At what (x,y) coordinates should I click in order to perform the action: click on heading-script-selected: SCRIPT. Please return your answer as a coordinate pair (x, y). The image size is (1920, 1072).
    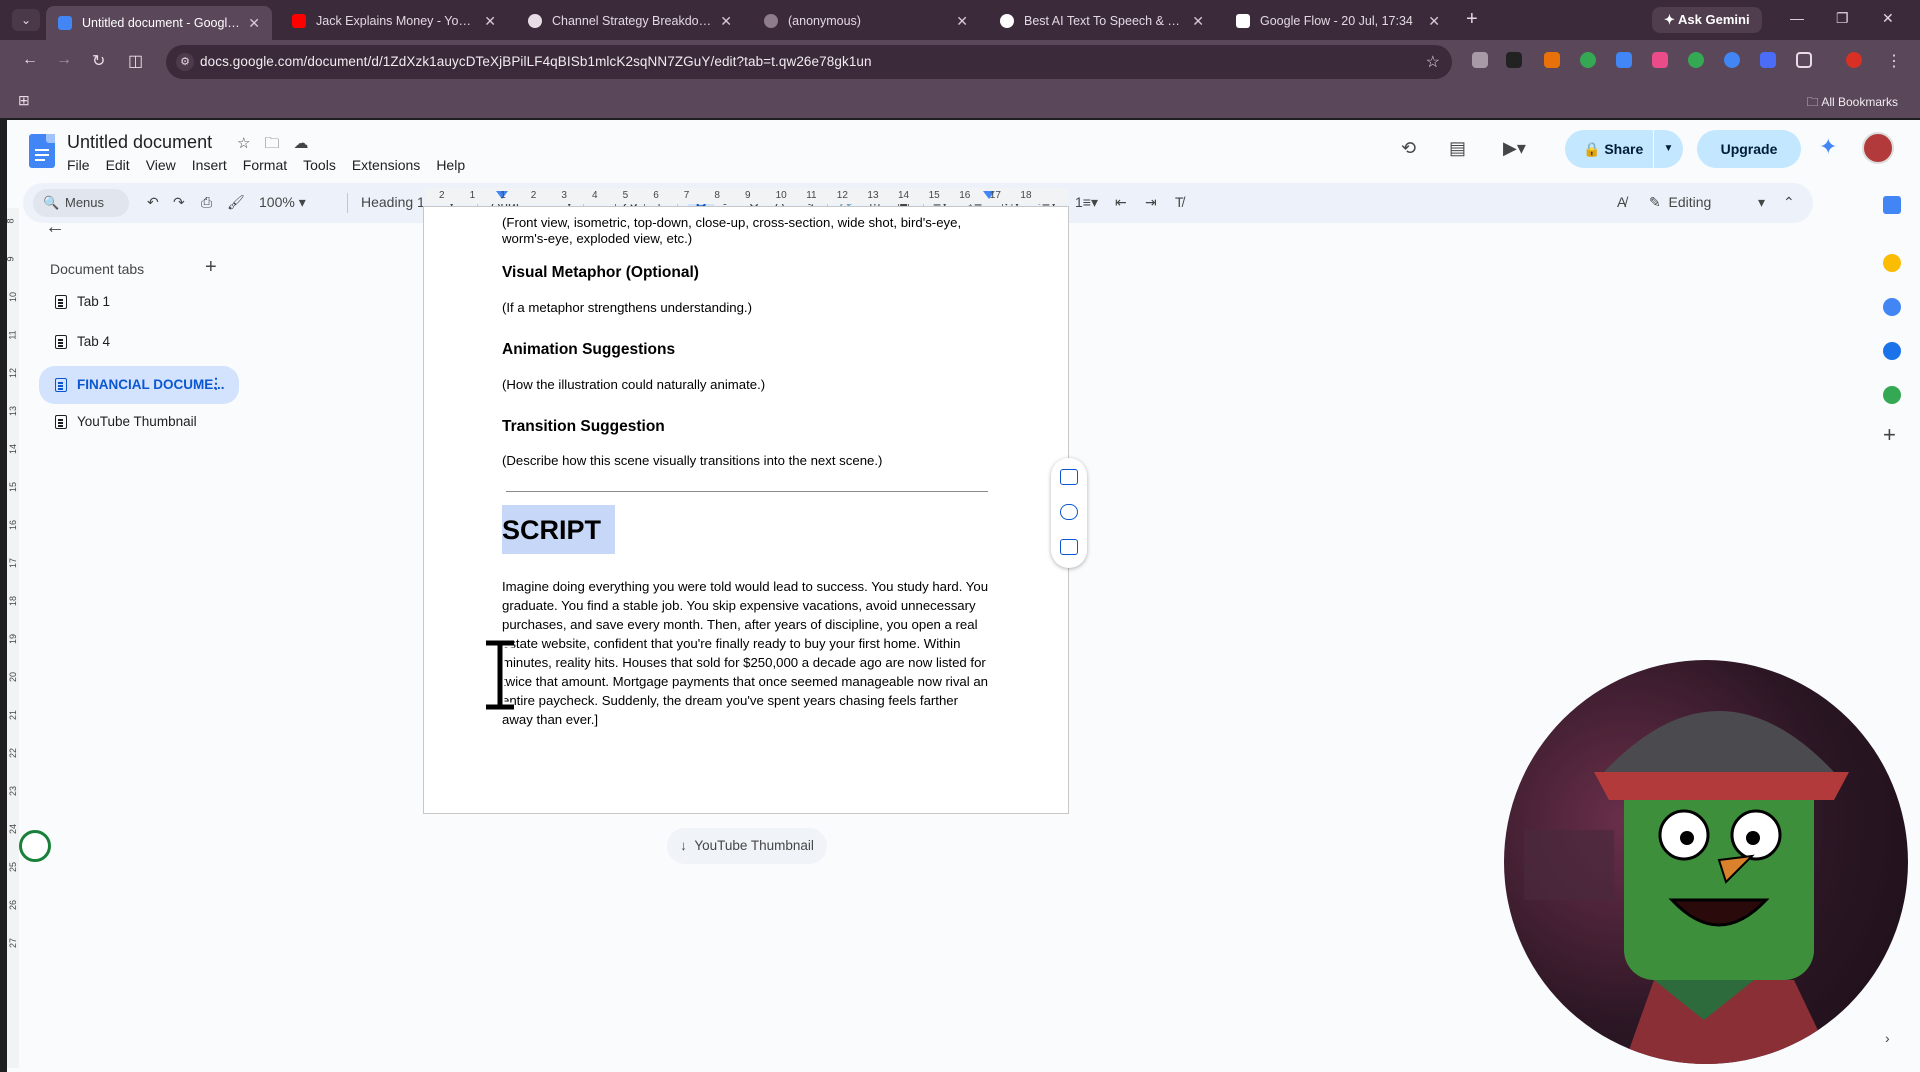
    Looking at the image, I should click on (559, 529).